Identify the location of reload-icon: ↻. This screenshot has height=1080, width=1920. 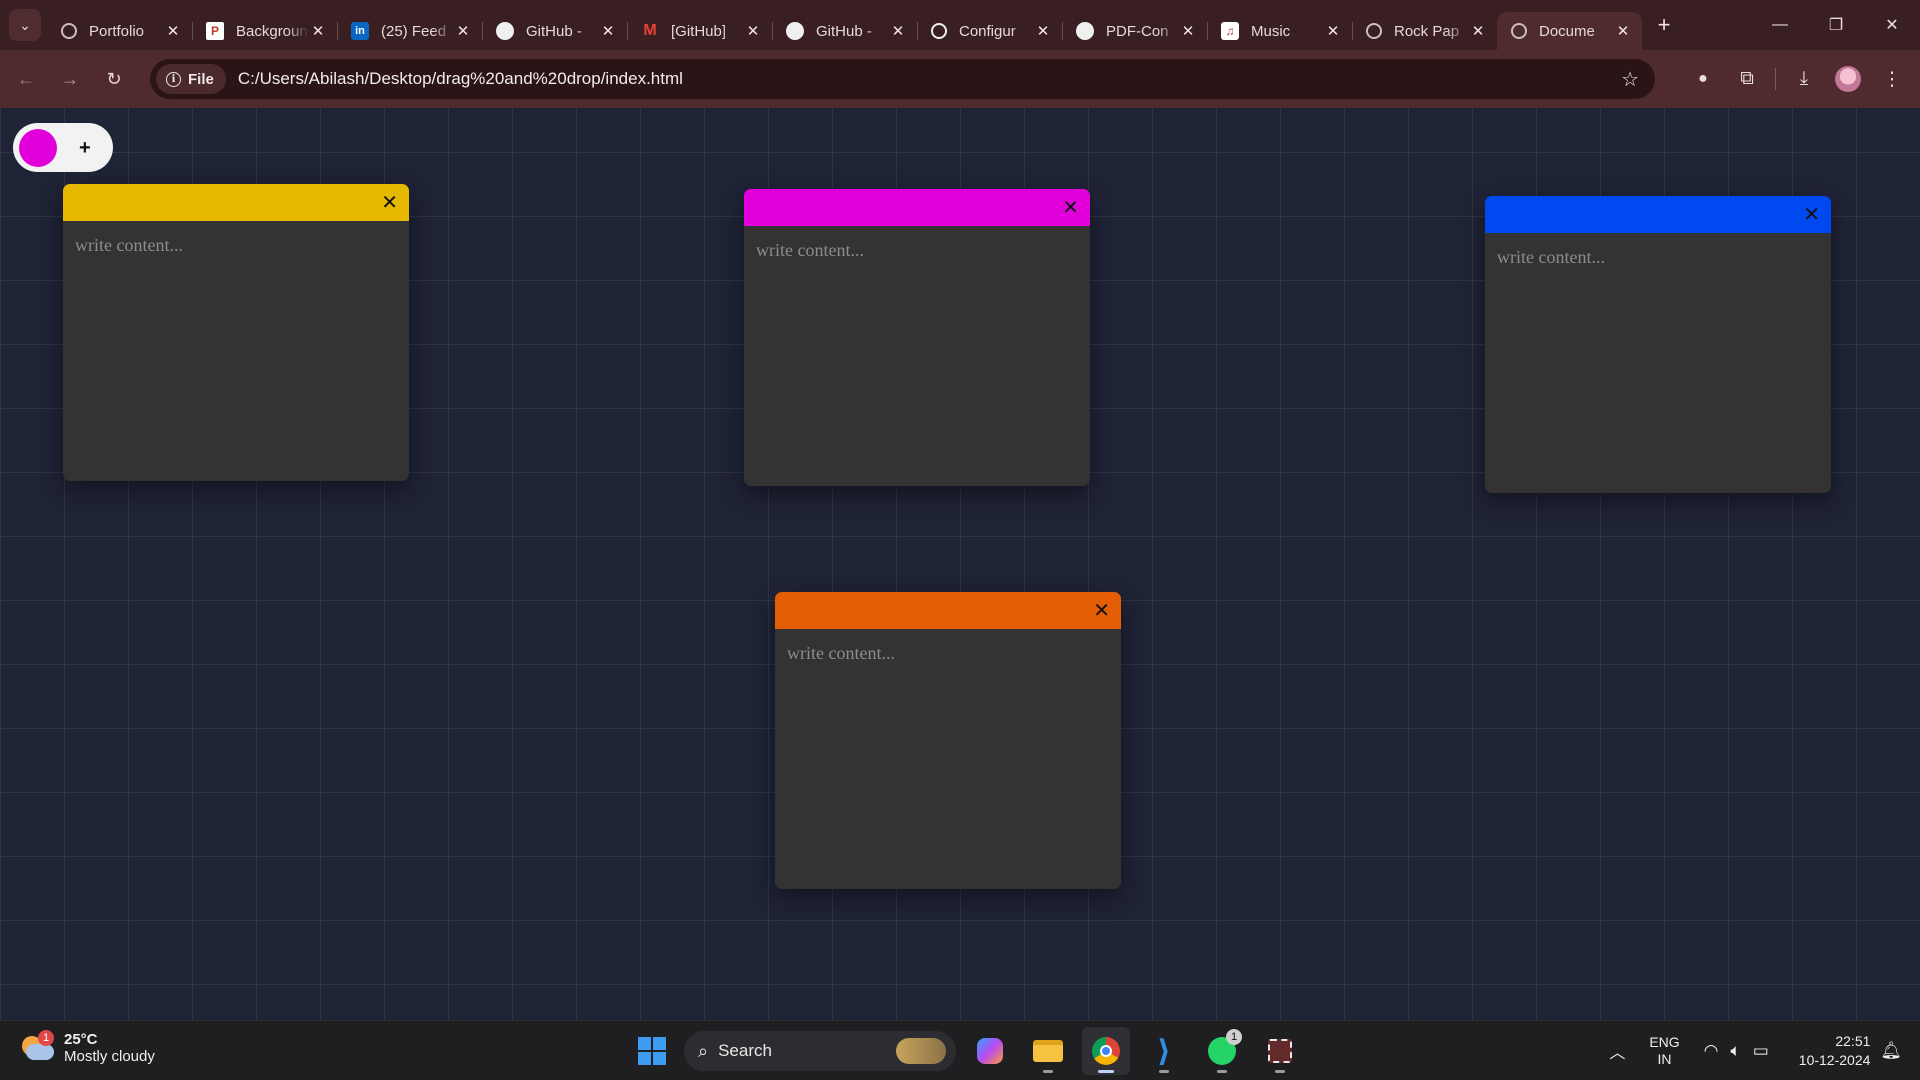
(114, 79).